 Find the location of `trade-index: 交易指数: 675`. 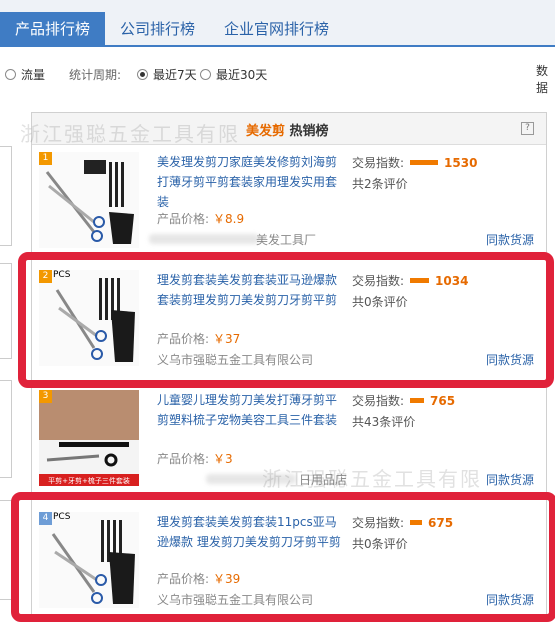

trade-index: 交易指数: 675 is located at coordinates (402, 522).